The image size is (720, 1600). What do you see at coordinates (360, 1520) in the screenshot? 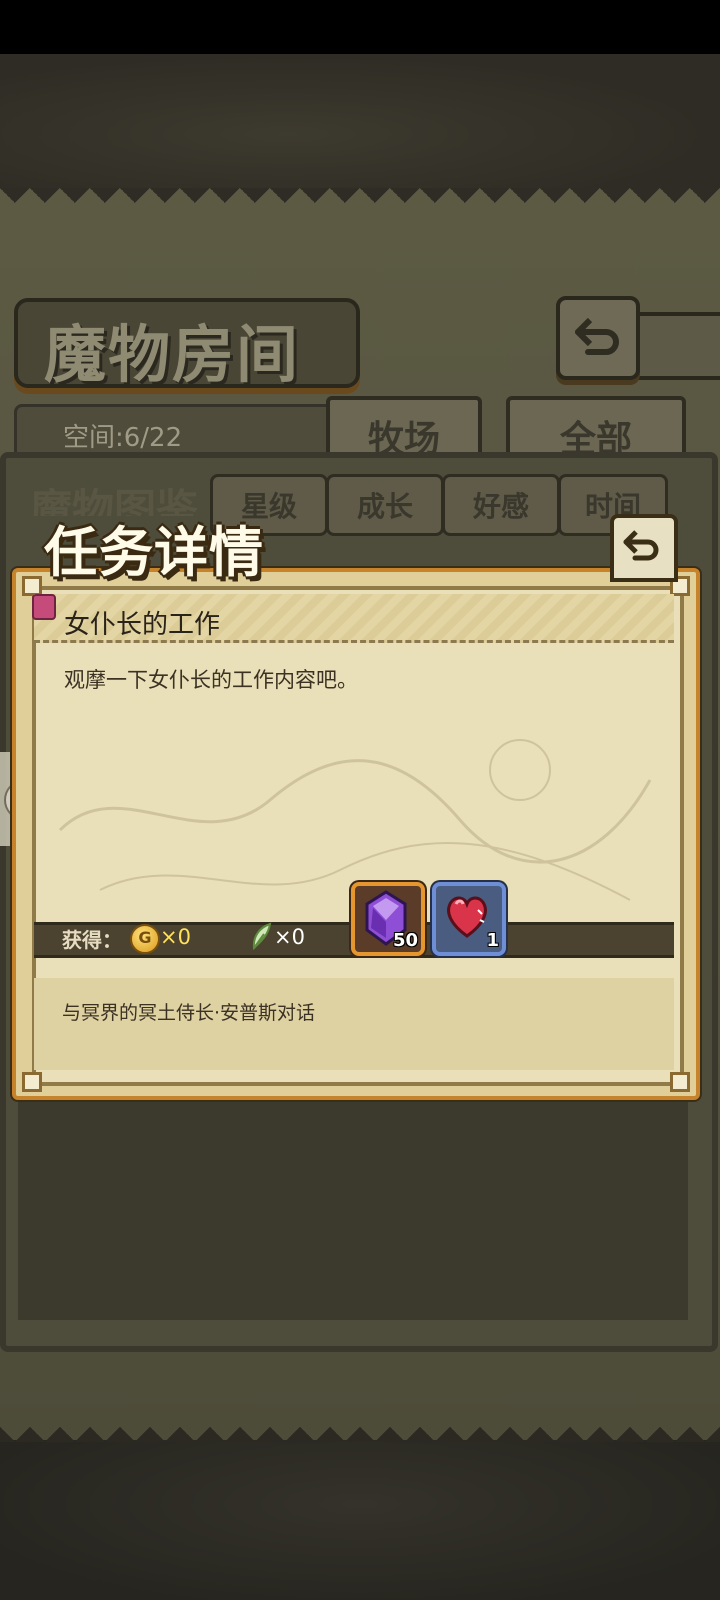
I see `background-bottom` at bounding box center [360, 1520].